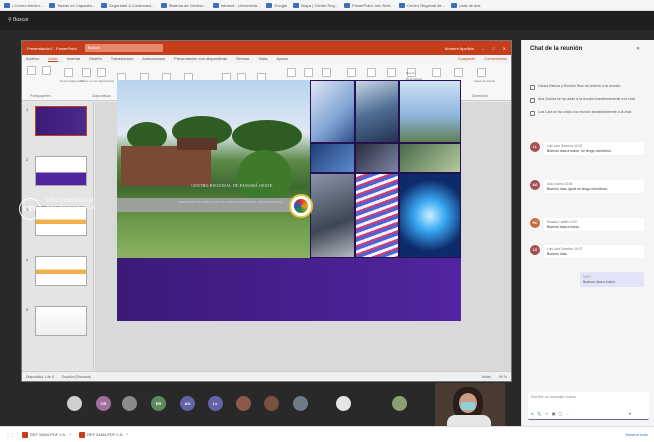 The width and height of the screenshot is (654, 442). Describe the element at coordinates (158, 403) in the screenshot. I see `participant-avatar: ER` at that location.